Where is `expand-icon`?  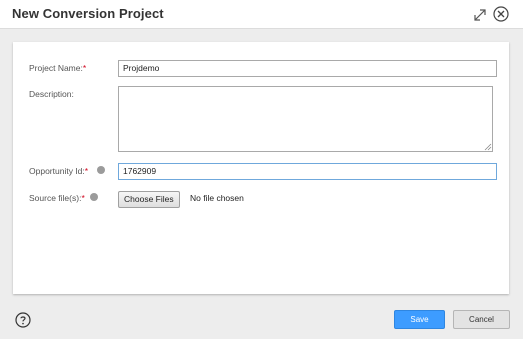 expand-icon is located at coordinates (480, 15).